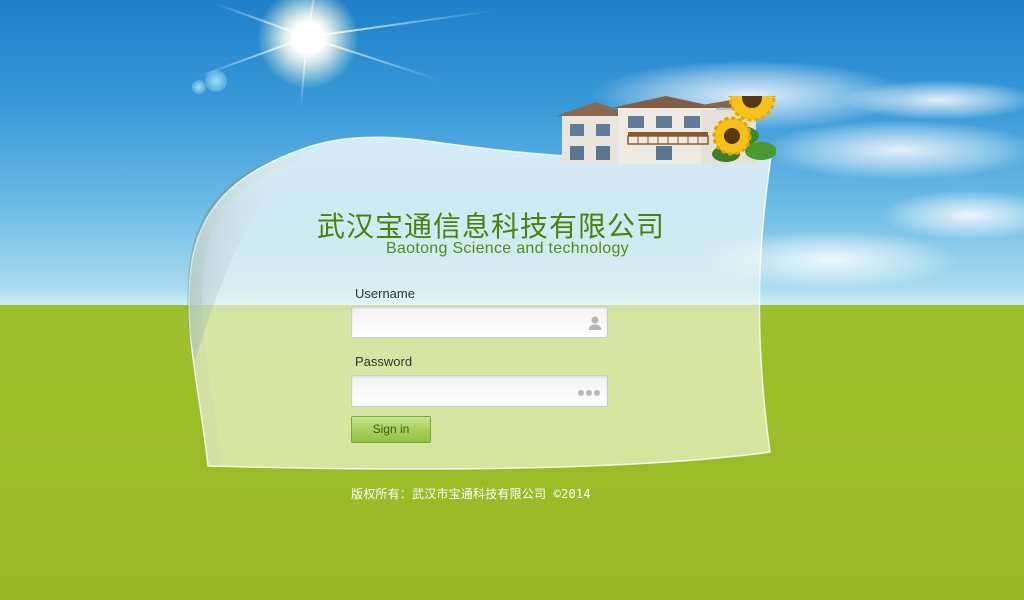 Image resolution: width=1024 pixels, height=600 pixels. What do you see at coordinates (384, 361) in the screenshot?
I see `password-label: Password` at bounding box center [384, 361].